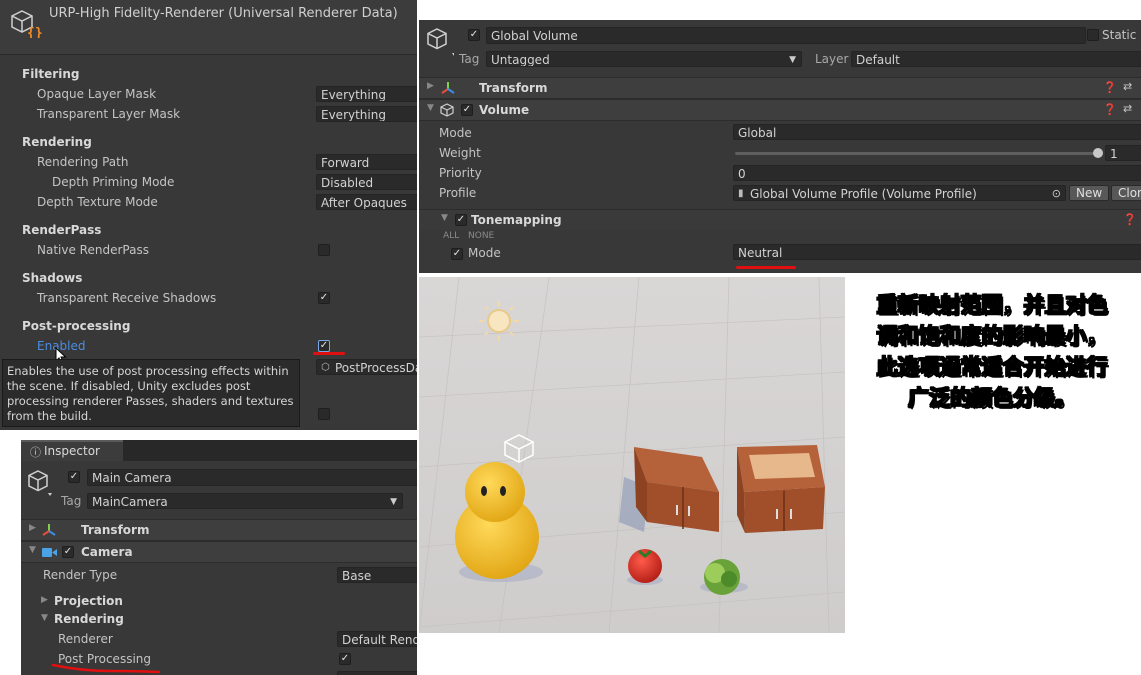 The height and width of the screenshot is (675, 1141). I want to click on camera-tag-label: Tag, so click(71, 501).